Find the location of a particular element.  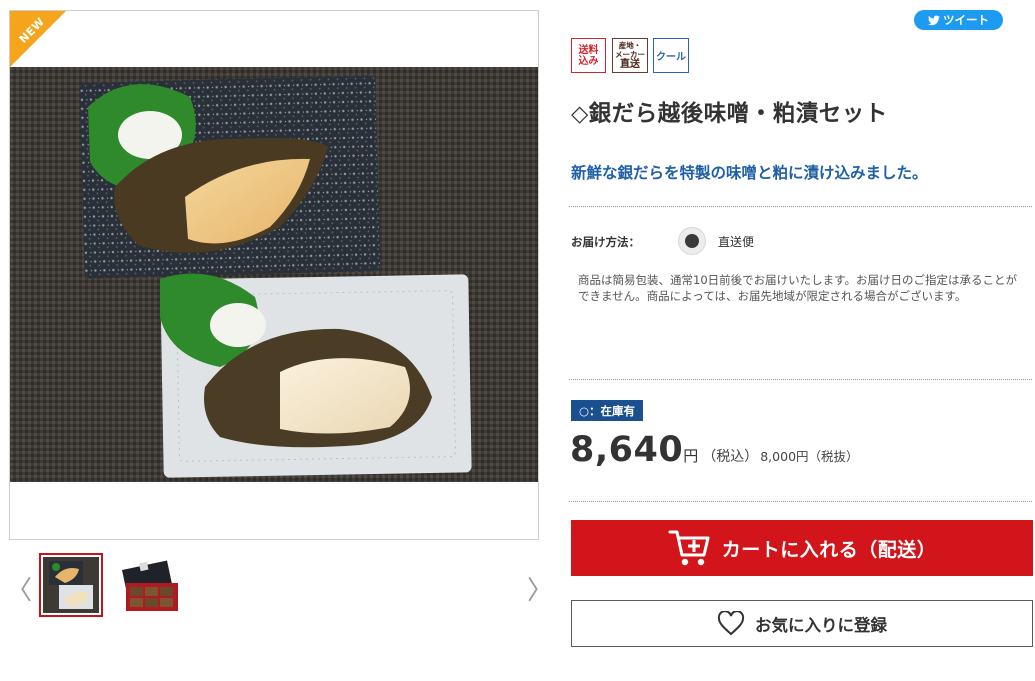

thumbnail-prev-arrow: 〈 is located at coordinates (19, 588).